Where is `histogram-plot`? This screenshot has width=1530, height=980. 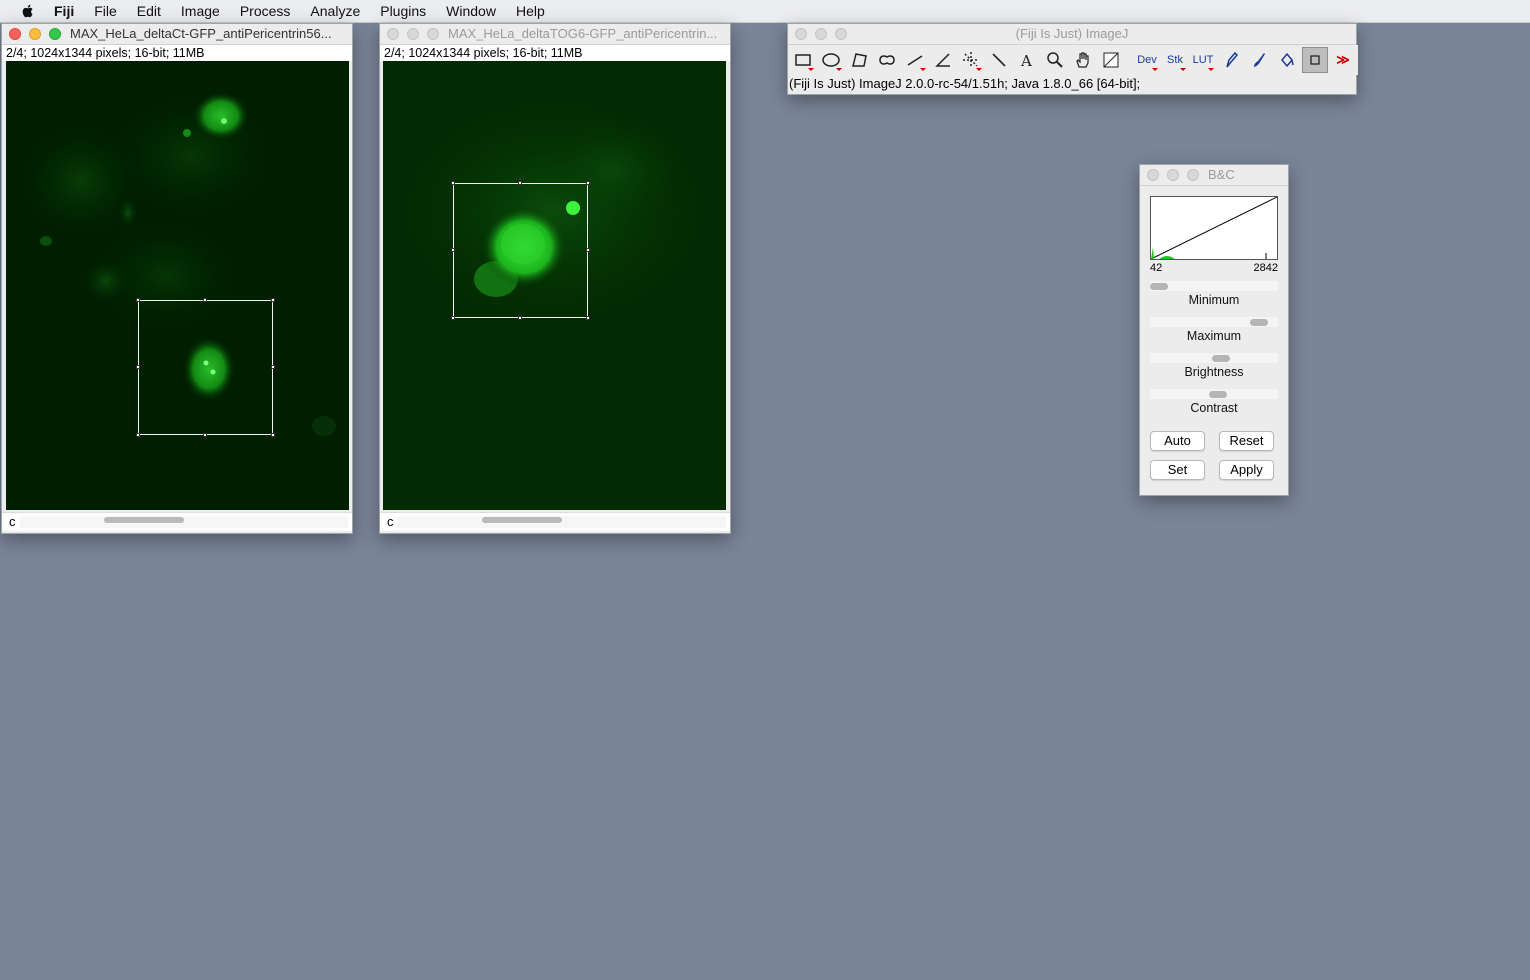 histogram-plot is located at coordinates (1214, 228).